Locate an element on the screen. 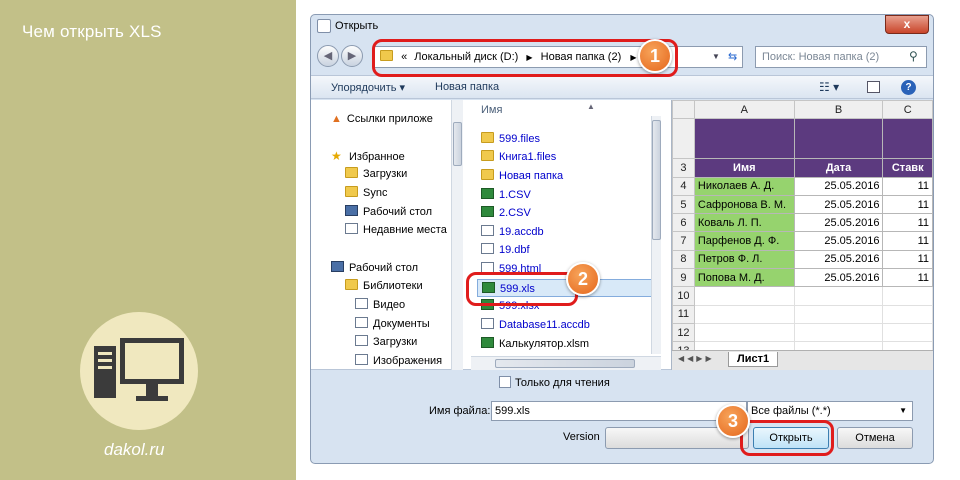  close-button: x is located at coordinates (907, 24).